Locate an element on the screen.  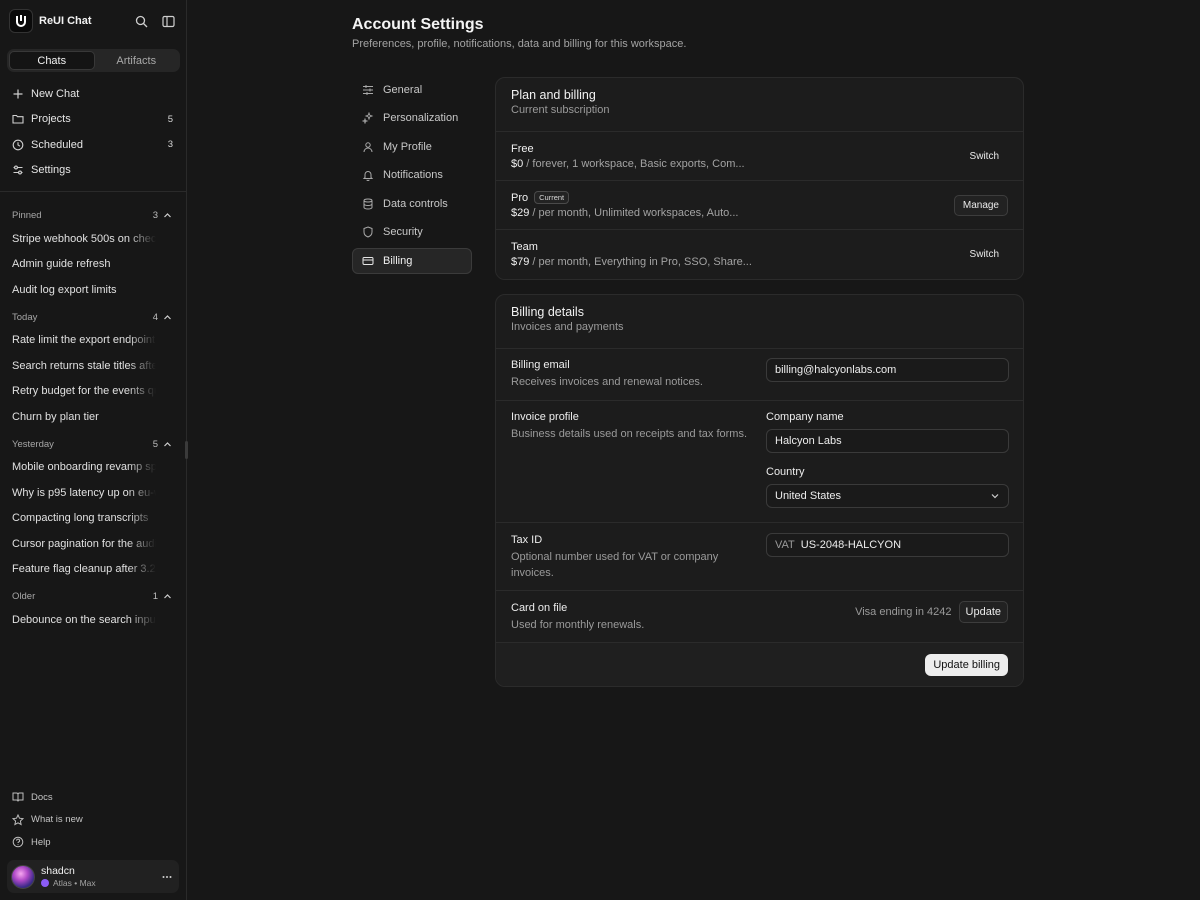
current-badge: Current is located at coordinates (552, 197).